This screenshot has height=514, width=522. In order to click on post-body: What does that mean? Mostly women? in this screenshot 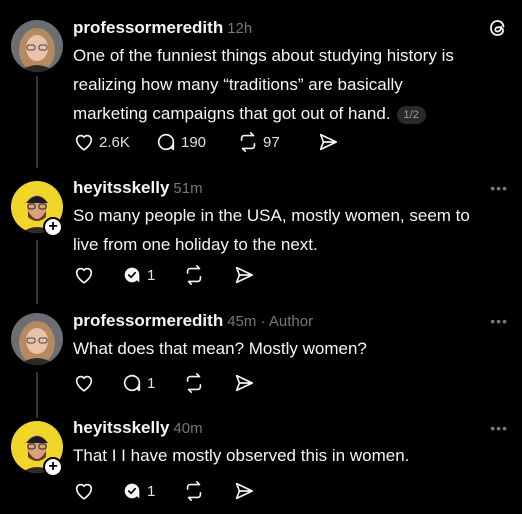, I will do `click(293, 348)`.